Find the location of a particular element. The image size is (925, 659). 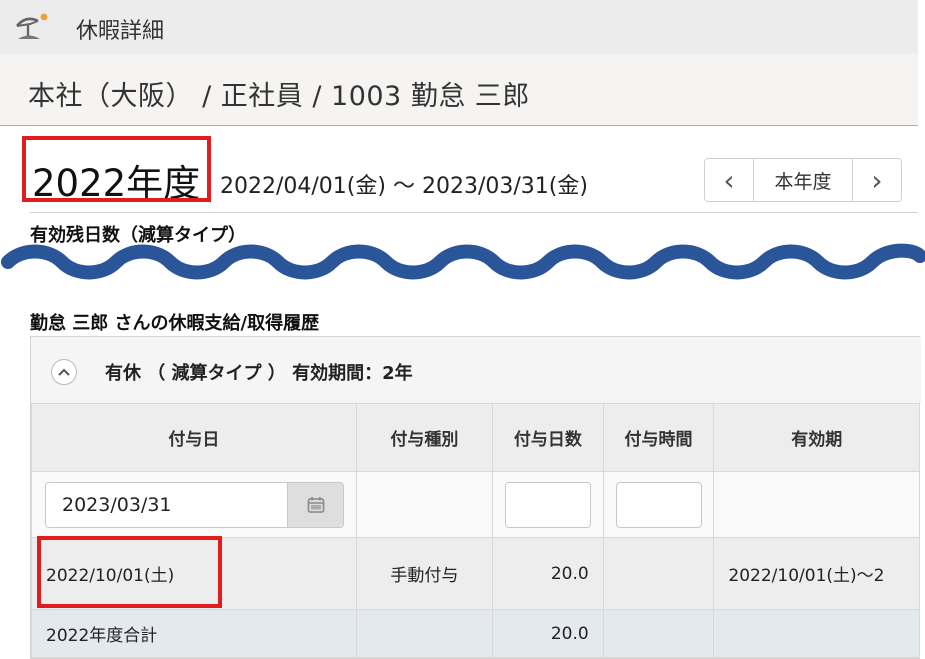

grant-date-input is located at coordinates (166, 504).